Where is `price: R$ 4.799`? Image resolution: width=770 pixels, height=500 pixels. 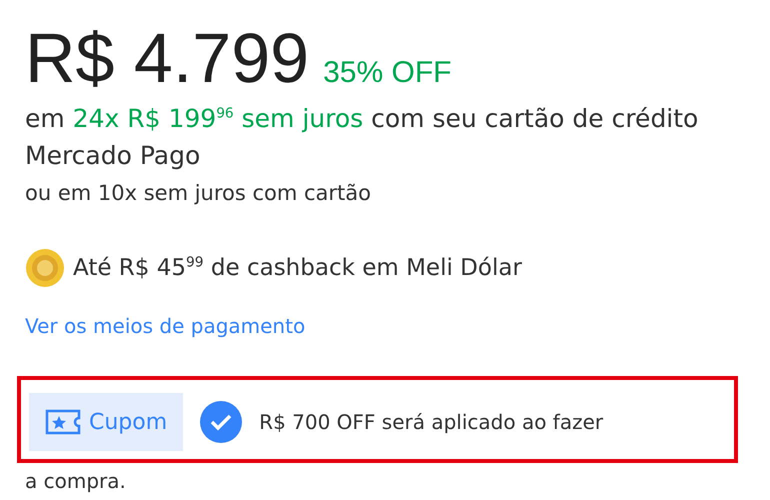 price: R$ 4.799 is located at coordinates (167, 58).